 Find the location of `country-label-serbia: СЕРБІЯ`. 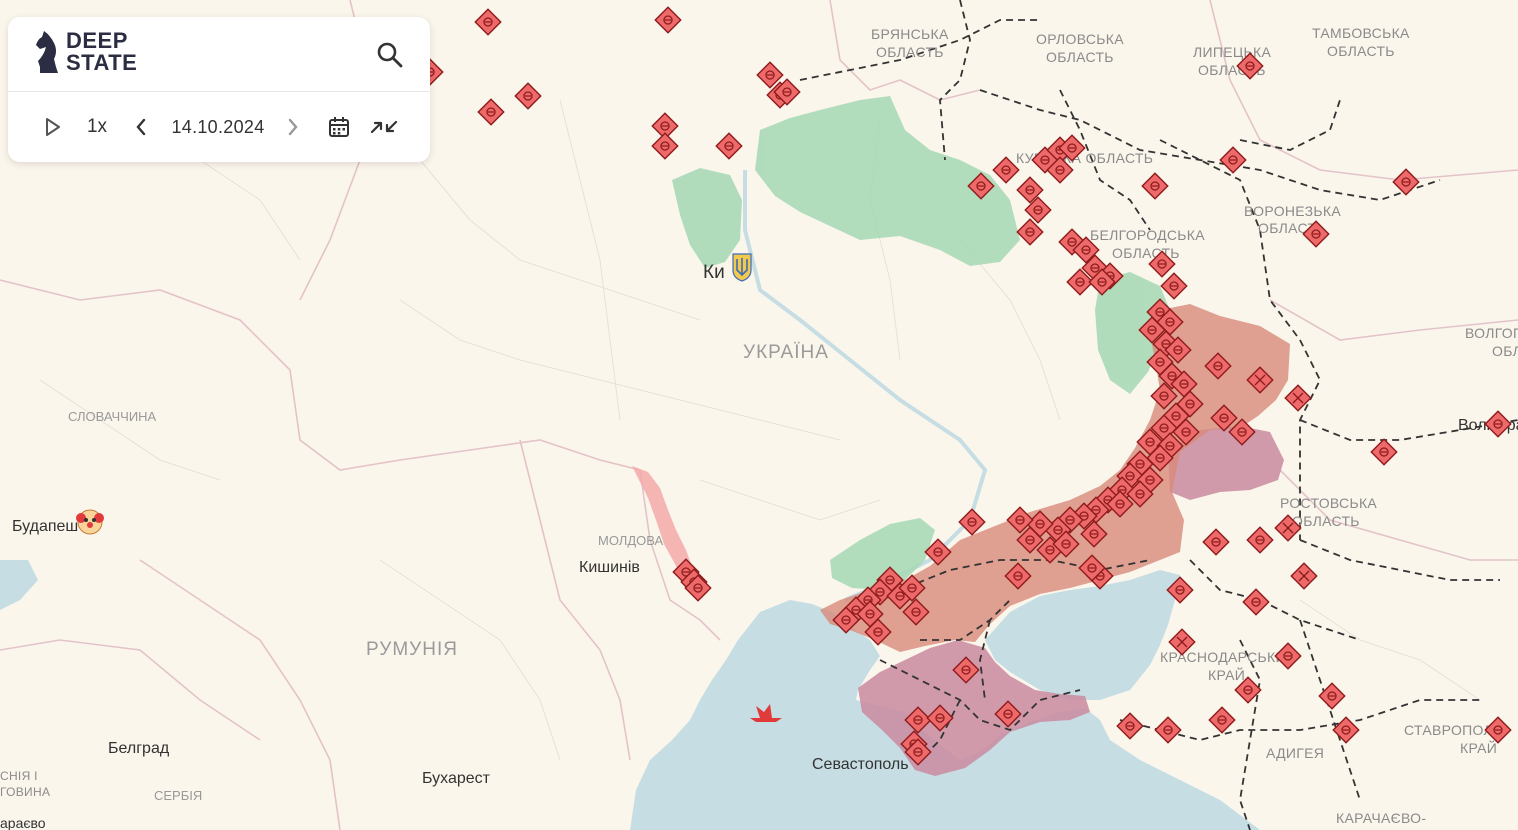

country-label-serbia: СЕРБІЯ is located at coordinates (178, 795).